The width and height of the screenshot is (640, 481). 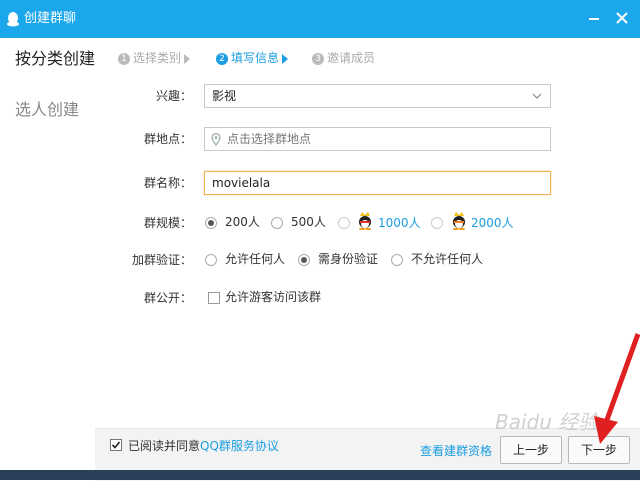 What do you see at coordinates (273, 297) in the screenshot?
I see `allow-guest-label: 允许游客访问该群` at bounding box center [273, 297].